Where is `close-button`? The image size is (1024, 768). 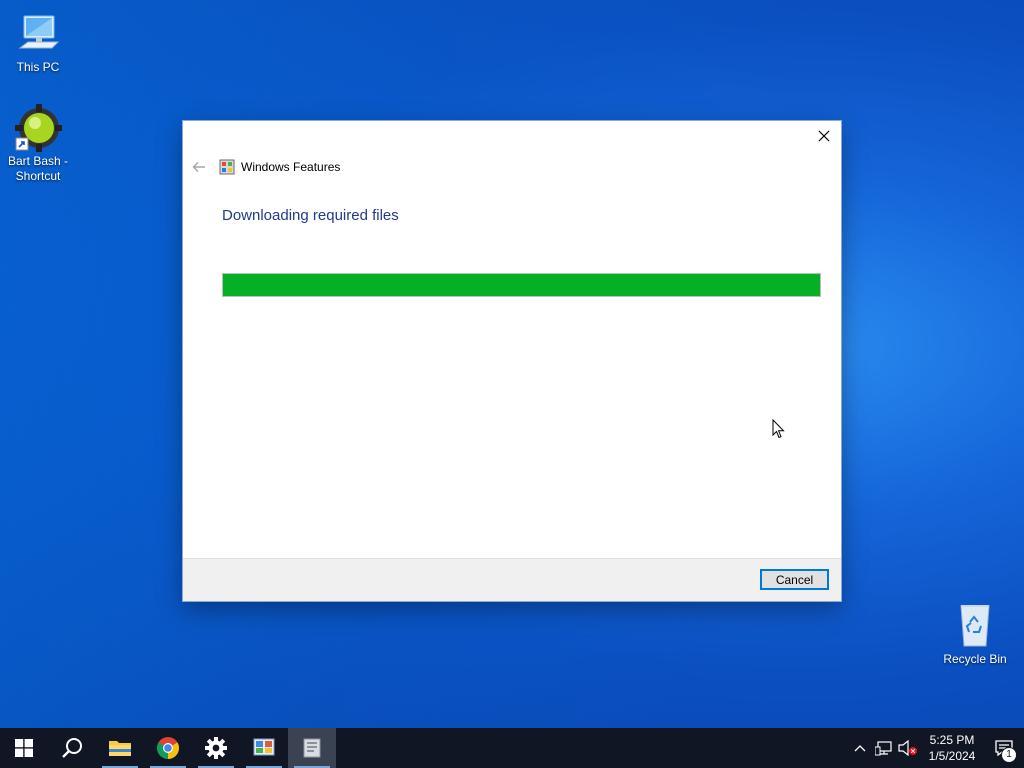
close-button is located at coordinates (824, 136).